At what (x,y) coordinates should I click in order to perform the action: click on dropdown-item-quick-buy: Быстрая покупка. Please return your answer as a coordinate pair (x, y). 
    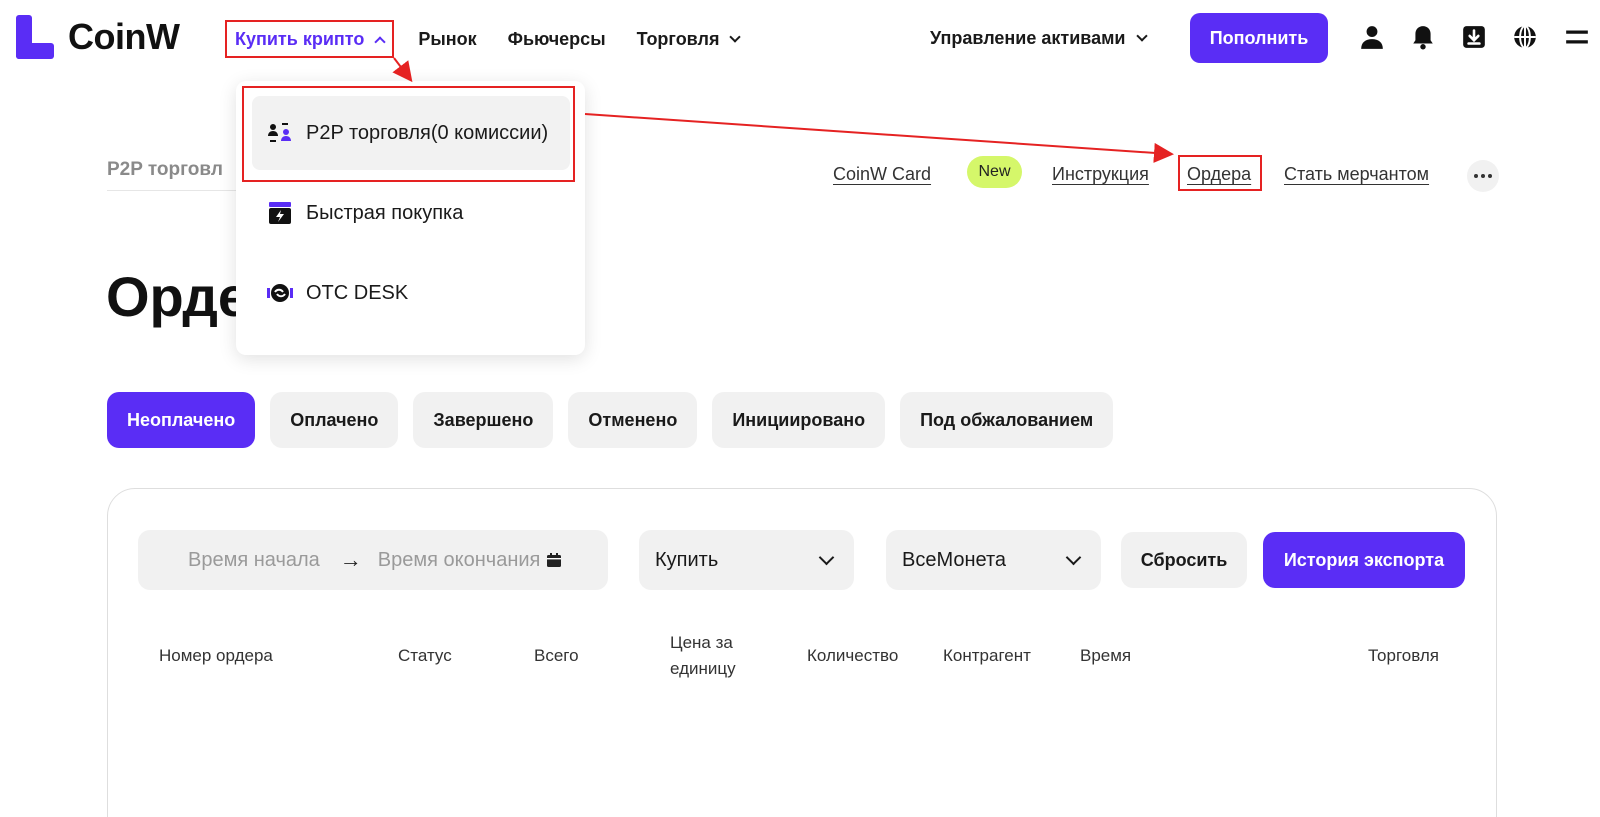
    Looking at the image, I should click on (411, 213).